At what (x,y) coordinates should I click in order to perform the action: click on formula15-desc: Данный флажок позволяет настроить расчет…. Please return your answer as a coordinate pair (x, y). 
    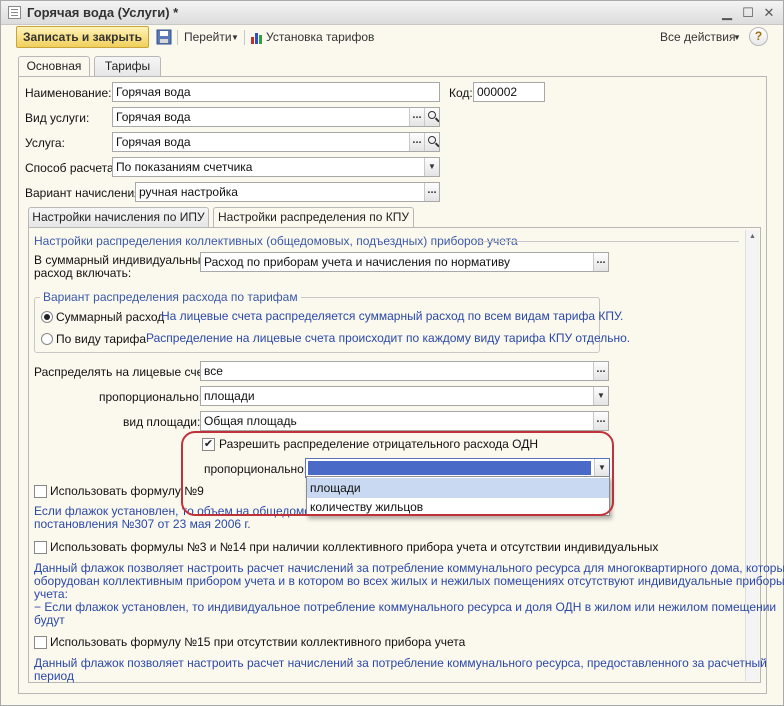
    Looking at the image, I should click on (400, 663).